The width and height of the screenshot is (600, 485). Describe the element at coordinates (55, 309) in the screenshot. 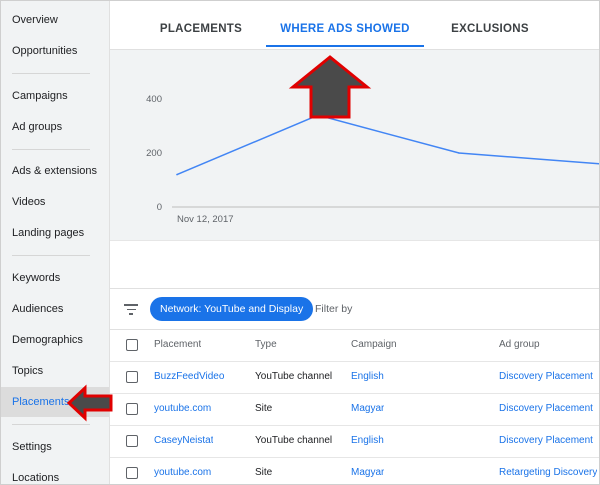

I see `sidebar-item-audiences: Audiences` at that location.